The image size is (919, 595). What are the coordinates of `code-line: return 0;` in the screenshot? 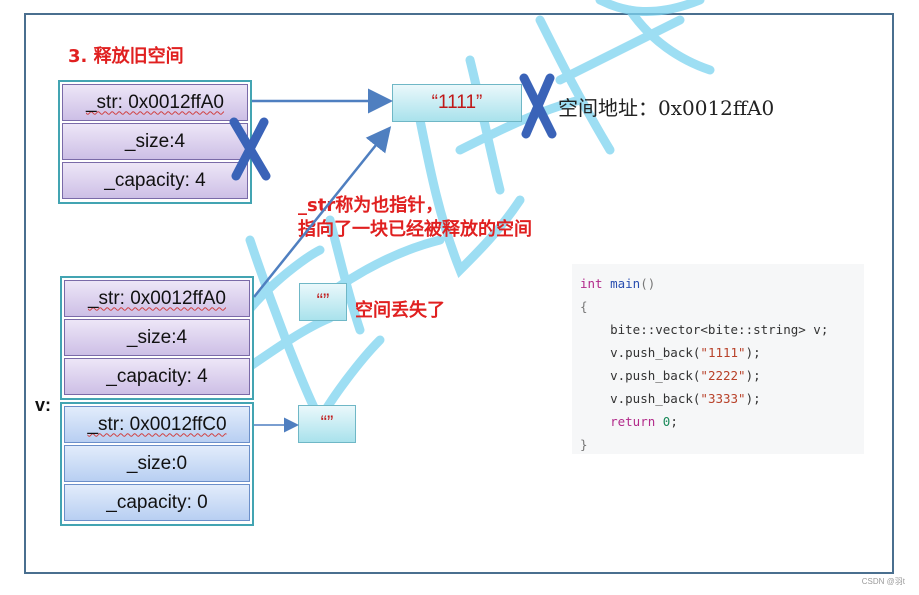 It's located at (629, 421).